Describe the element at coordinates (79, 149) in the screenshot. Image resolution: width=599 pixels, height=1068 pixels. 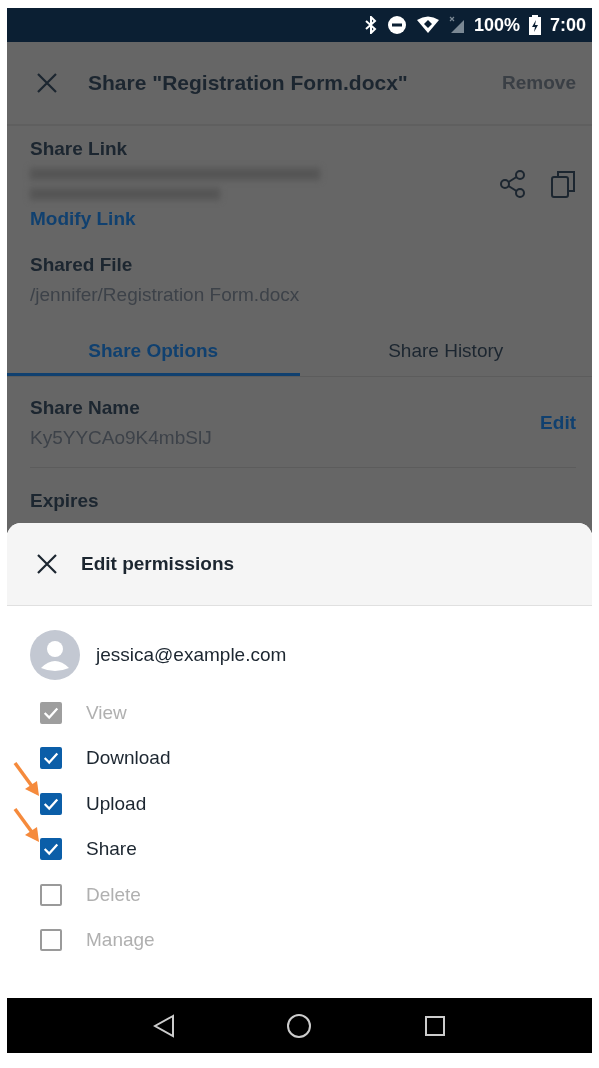
I see `share-link-label: Share Link` at that location.